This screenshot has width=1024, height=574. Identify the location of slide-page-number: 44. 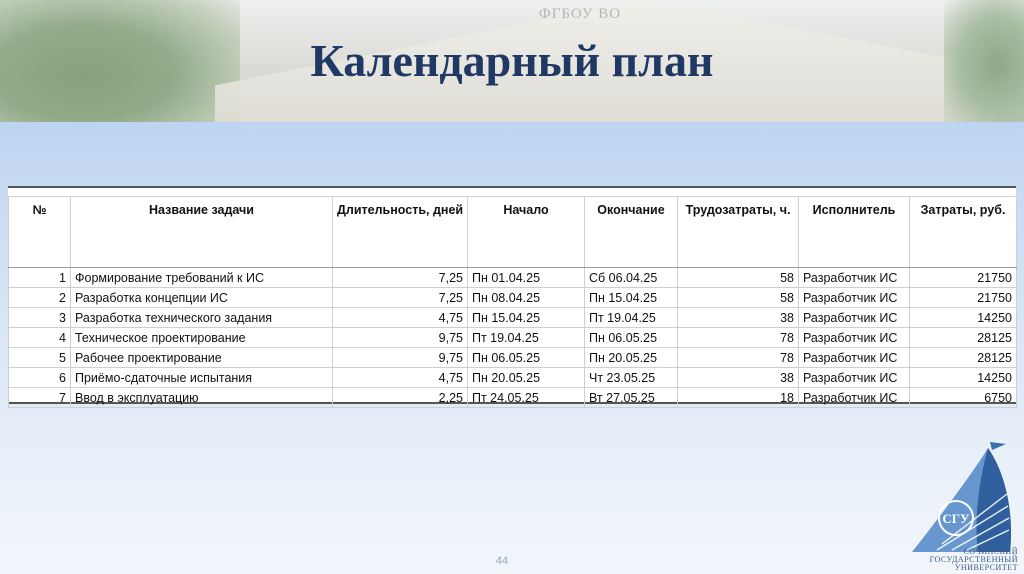
(502, 561).